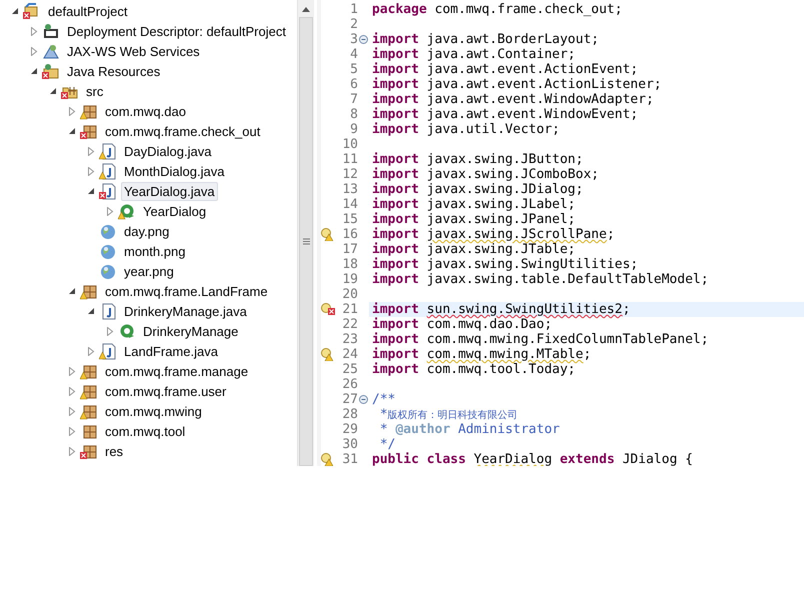  Describe the element at coordinates (349, 279) in the screenshot. I see `line-number: 19` at that location.